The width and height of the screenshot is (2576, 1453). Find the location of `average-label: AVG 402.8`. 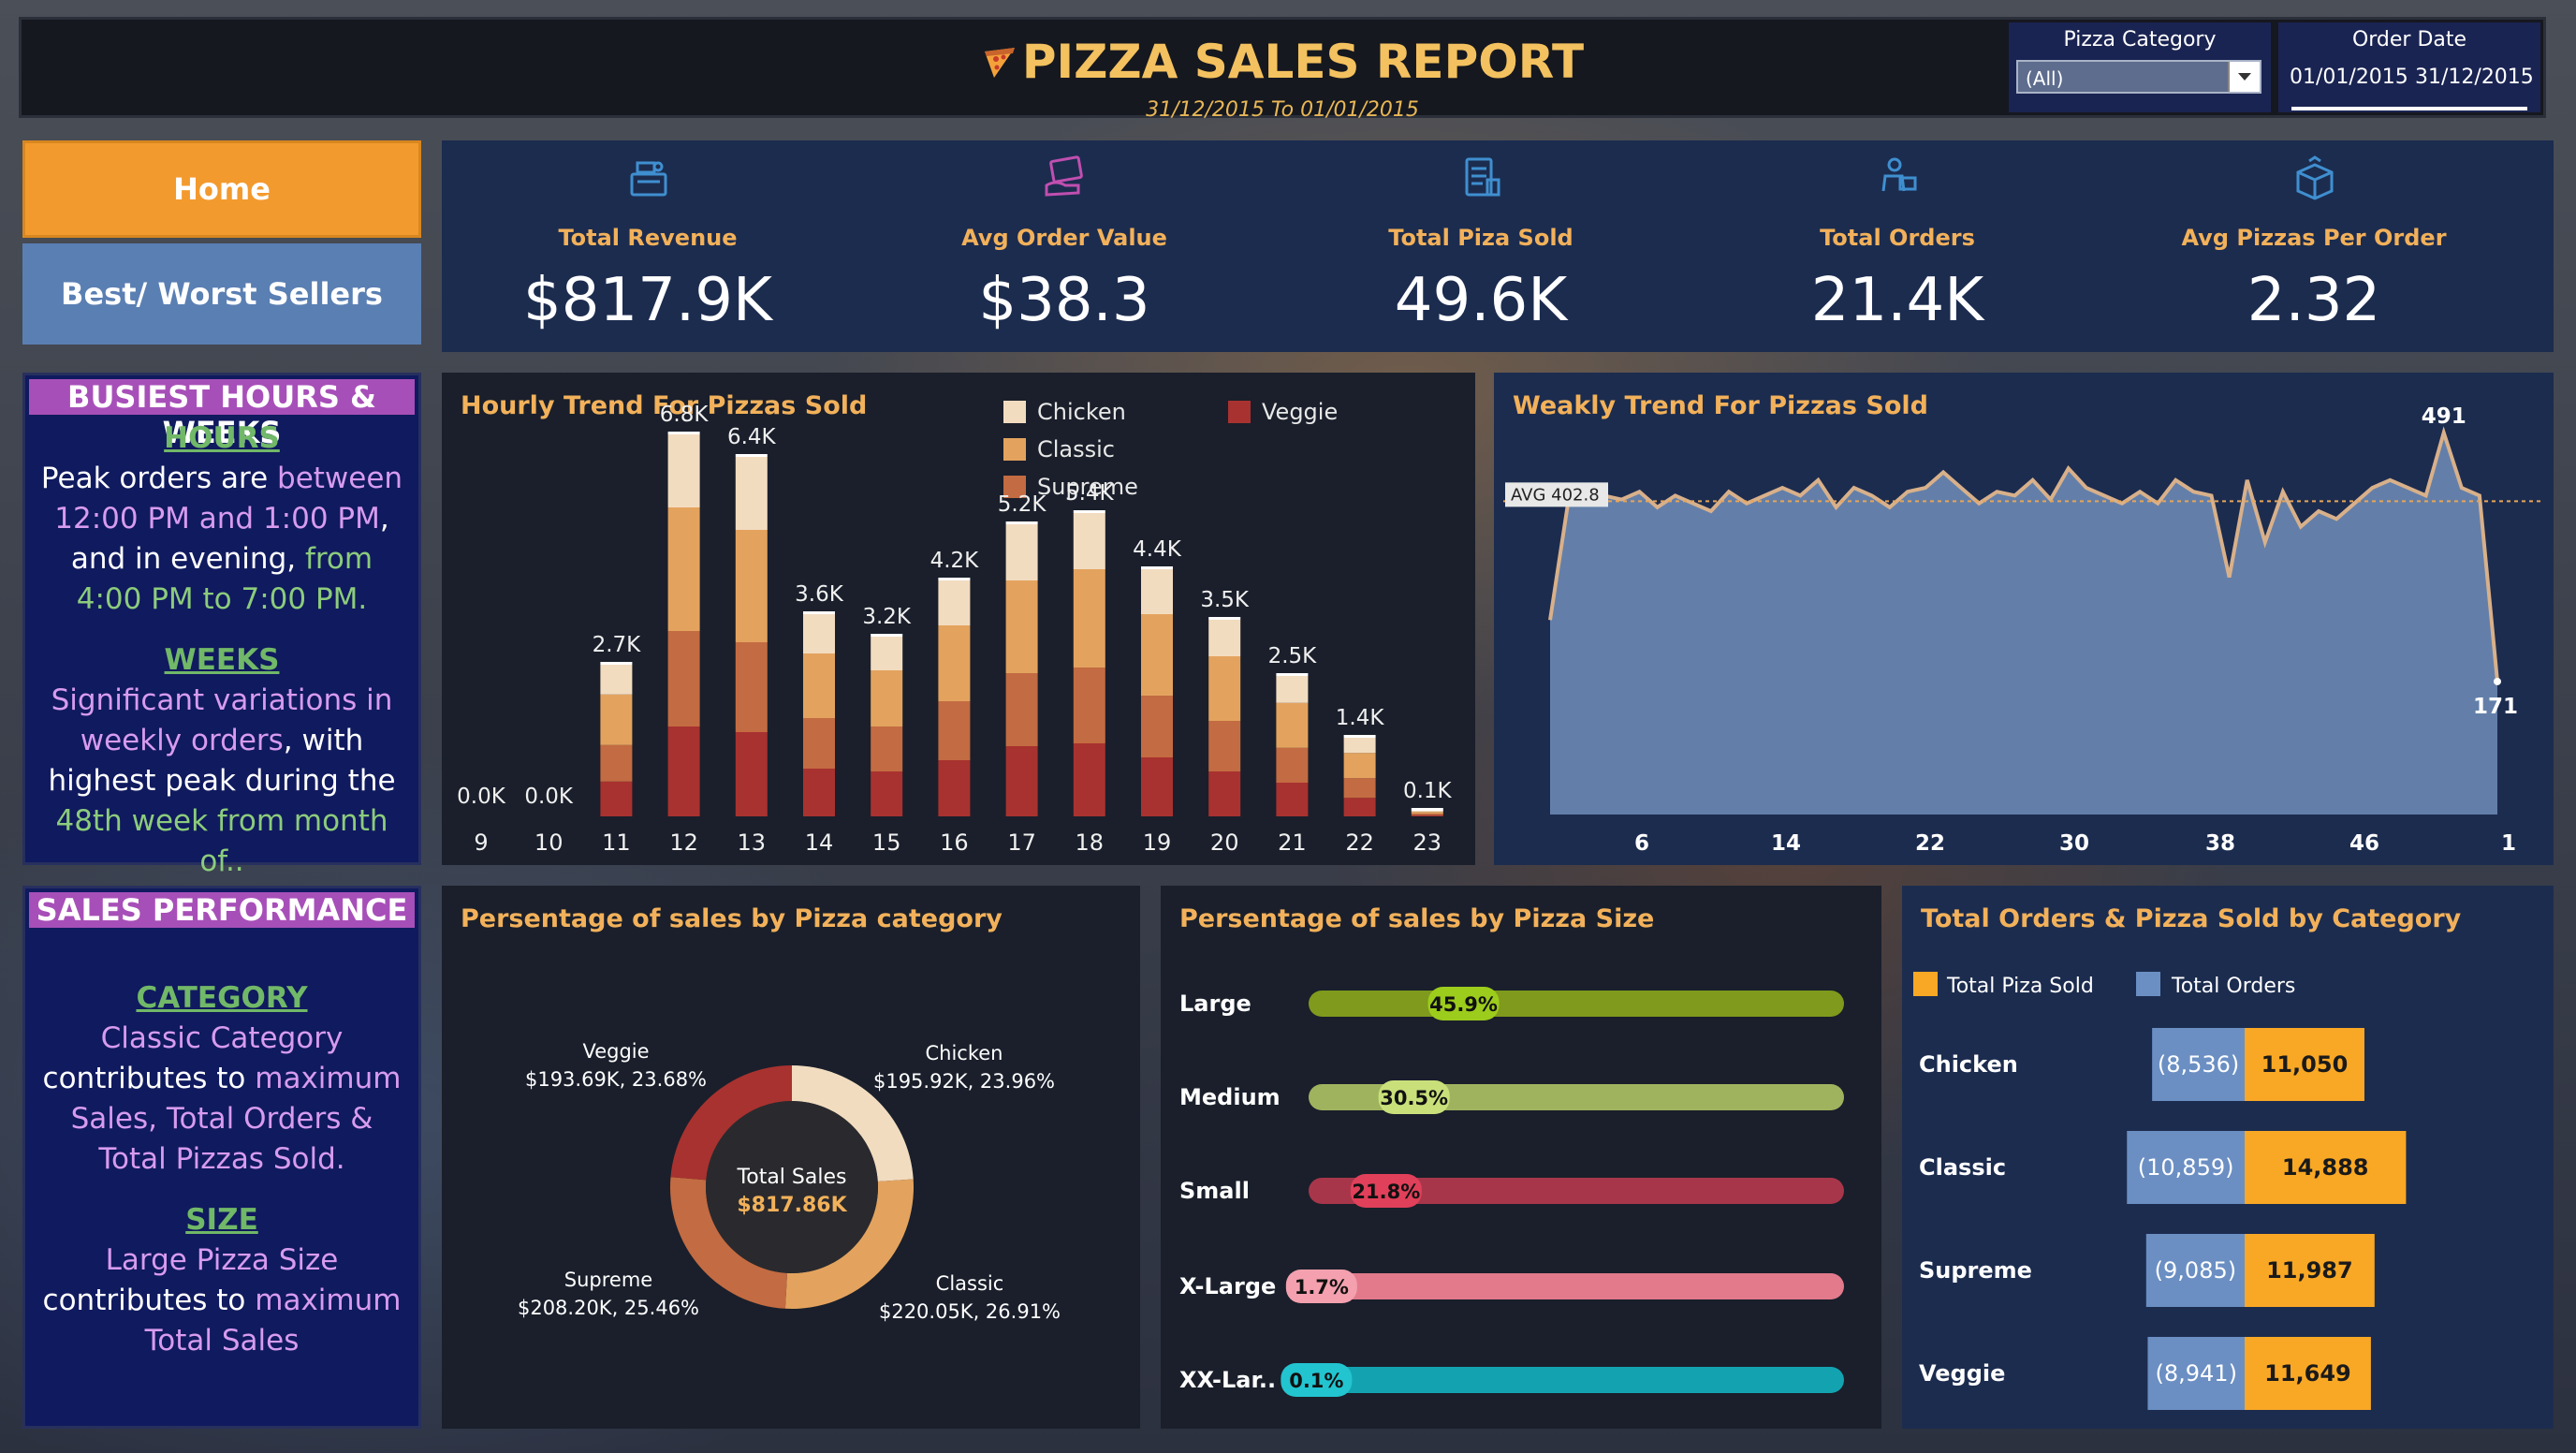

average-label: AVG 402.8 is located at coordinates (1555, 495).